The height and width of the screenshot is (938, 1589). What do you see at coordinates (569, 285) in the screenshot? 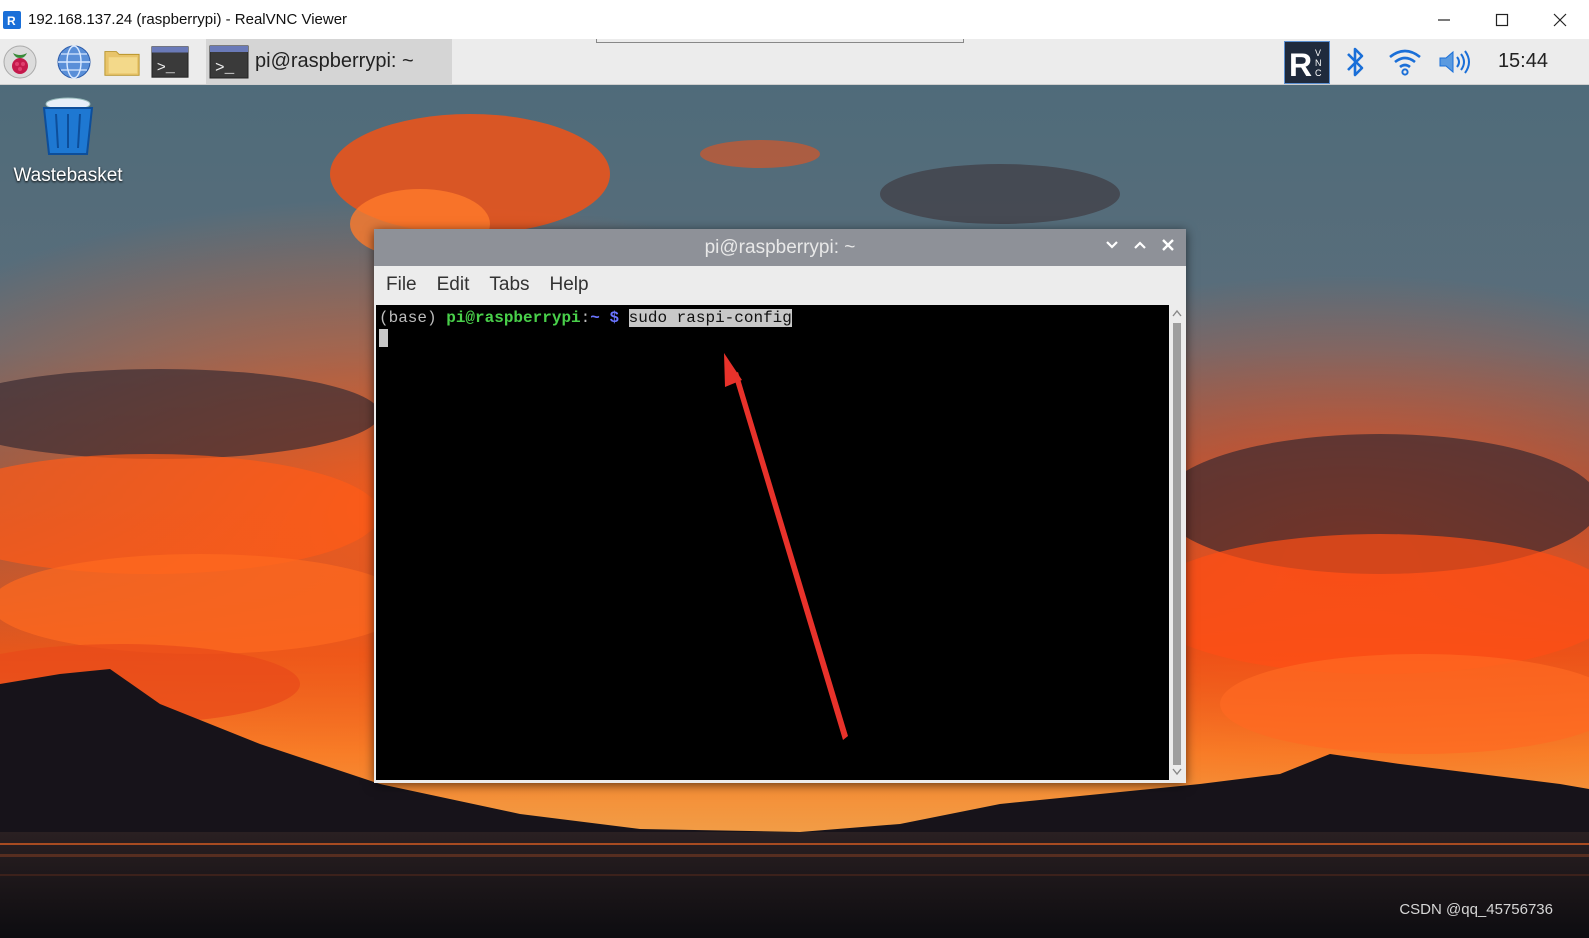
I see `menu-help: Help` at bounding box center [569, 285].